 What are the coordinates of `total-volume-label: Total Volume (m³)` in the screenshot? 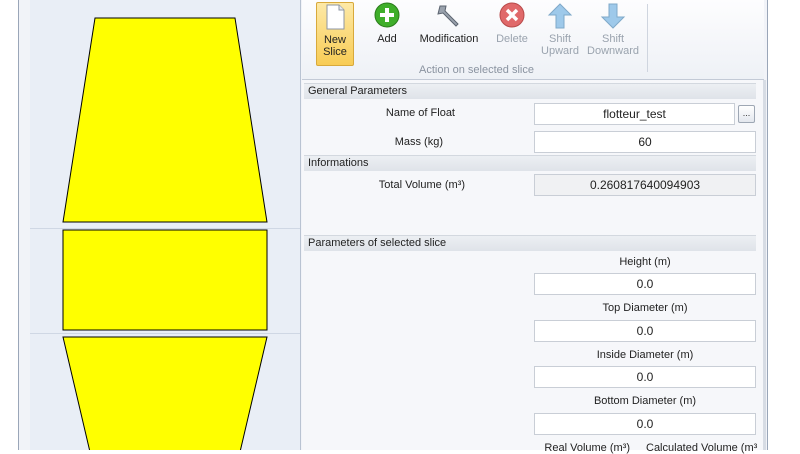 It's located at (421, 185).